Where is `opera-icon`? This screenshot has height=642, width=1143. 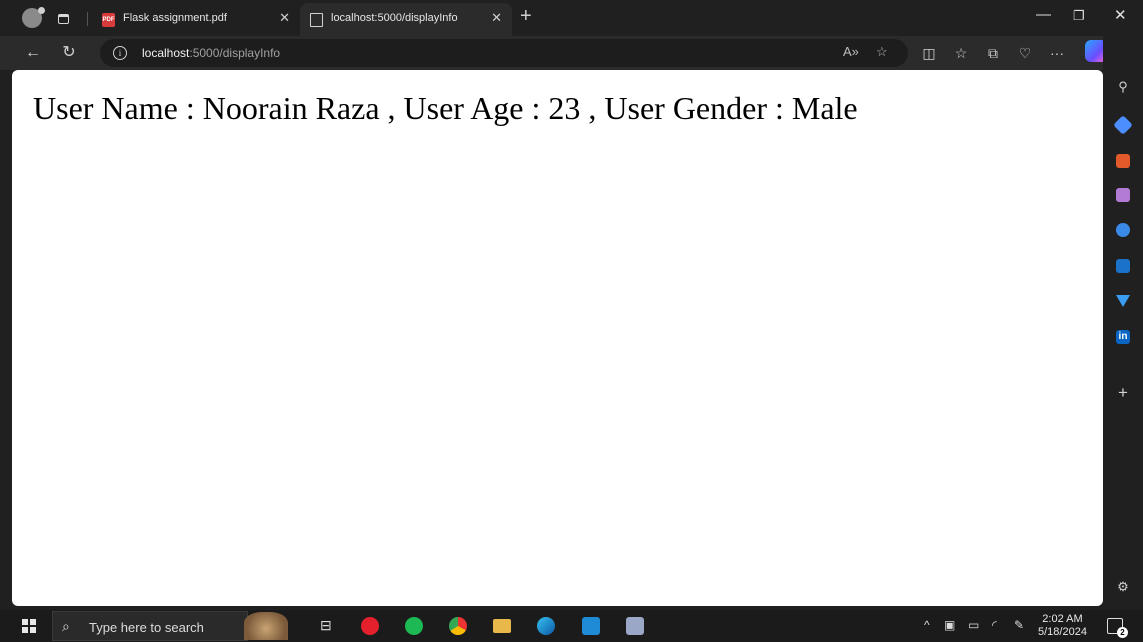 opera-icon is located at coordinates (370, 626).